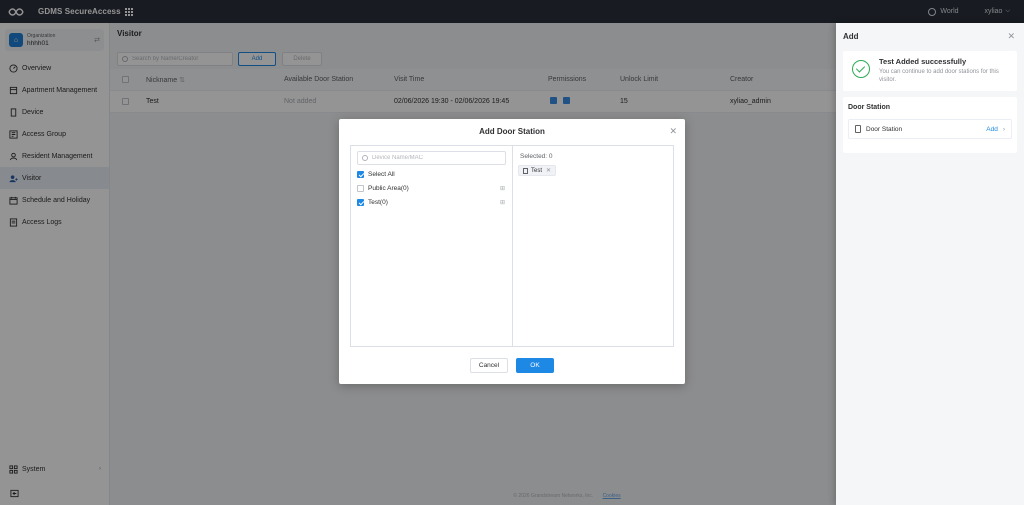  Describe the element at coordinates (489, 365) in the screenshot. I see `cancel-button: Cancel` at that location.